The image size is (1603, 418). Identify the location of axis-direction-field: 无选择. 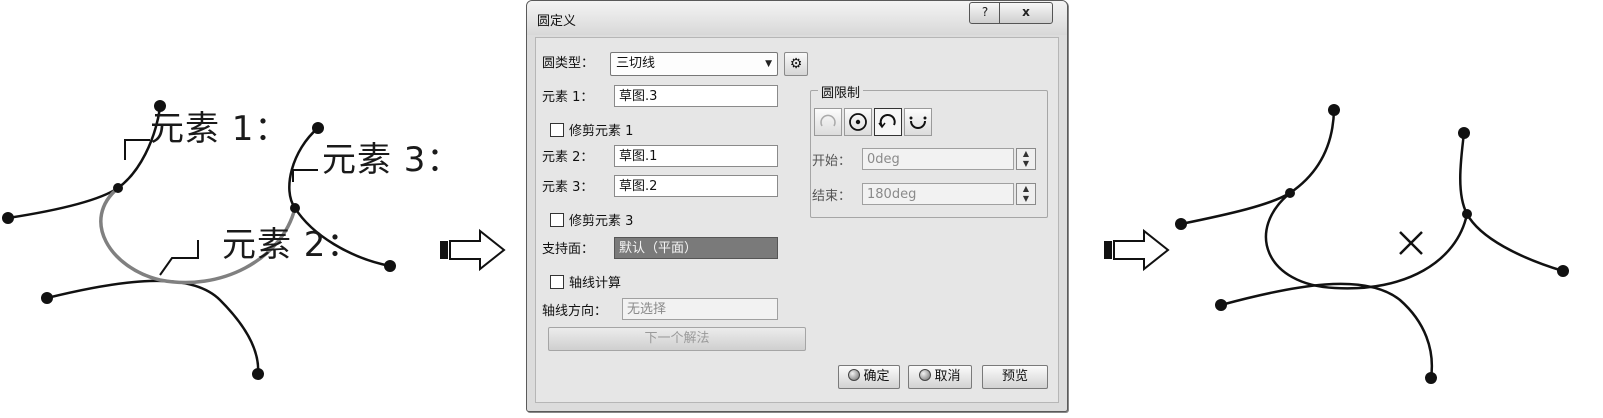
(700, 309).